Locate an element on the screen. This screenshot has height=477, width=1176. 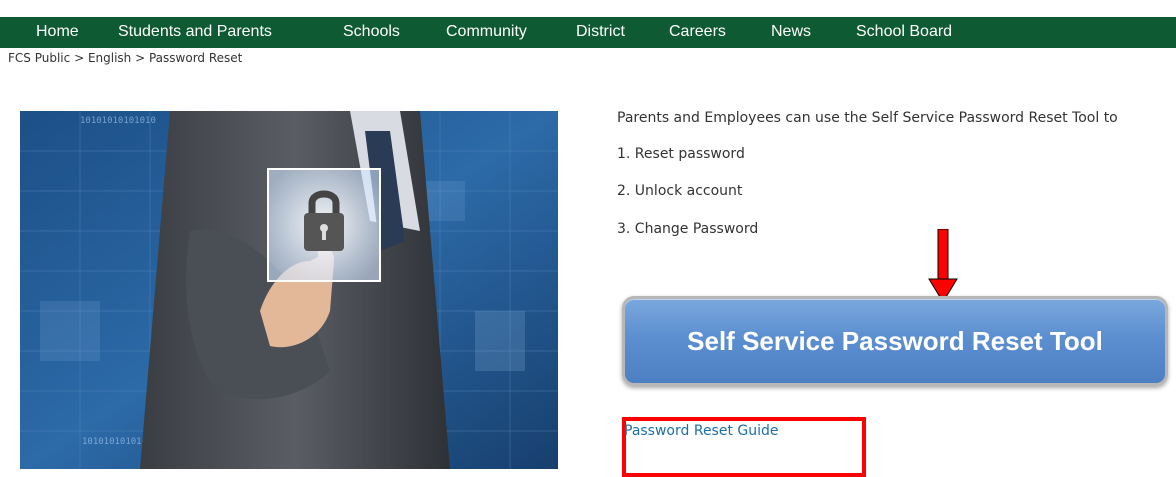
clipped-header-strip is located at coordinates (588, 8).